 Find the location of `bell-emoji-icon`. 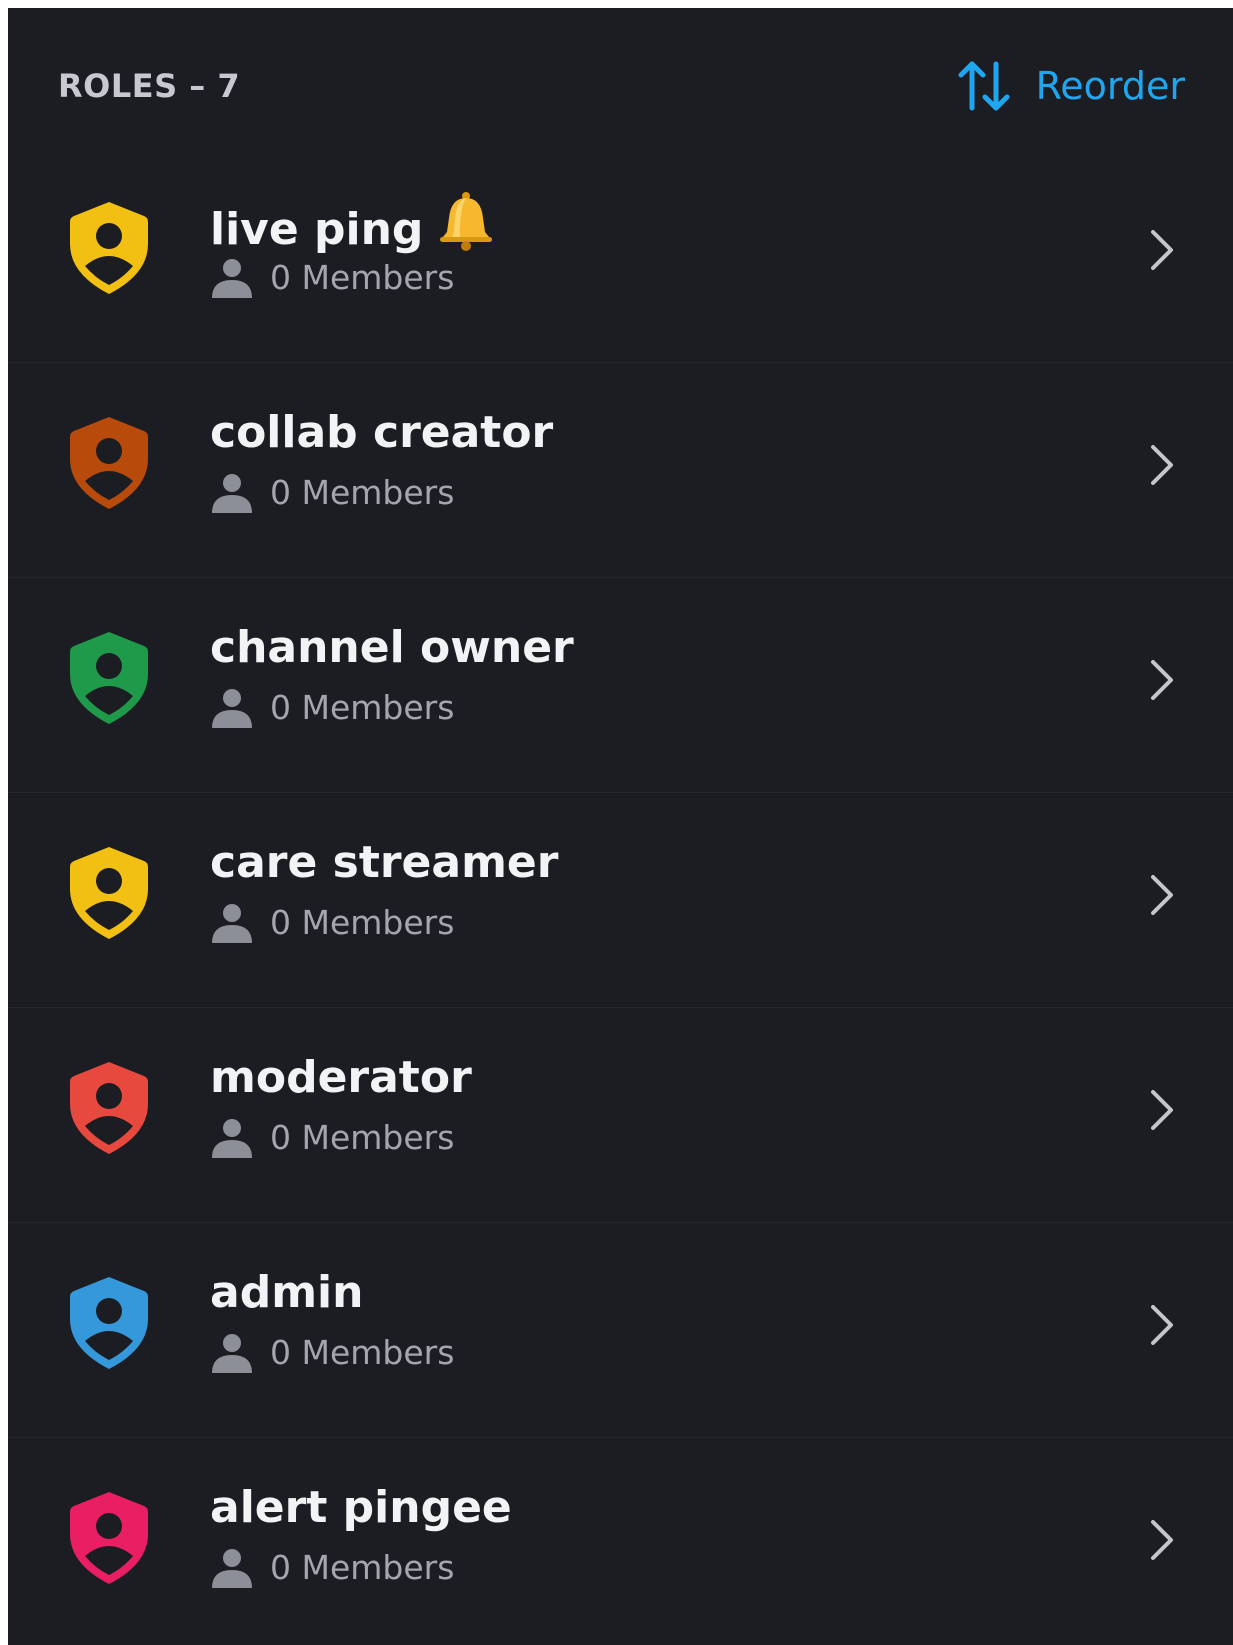

bell-emoji-icon is located at coordinates (466, 221).